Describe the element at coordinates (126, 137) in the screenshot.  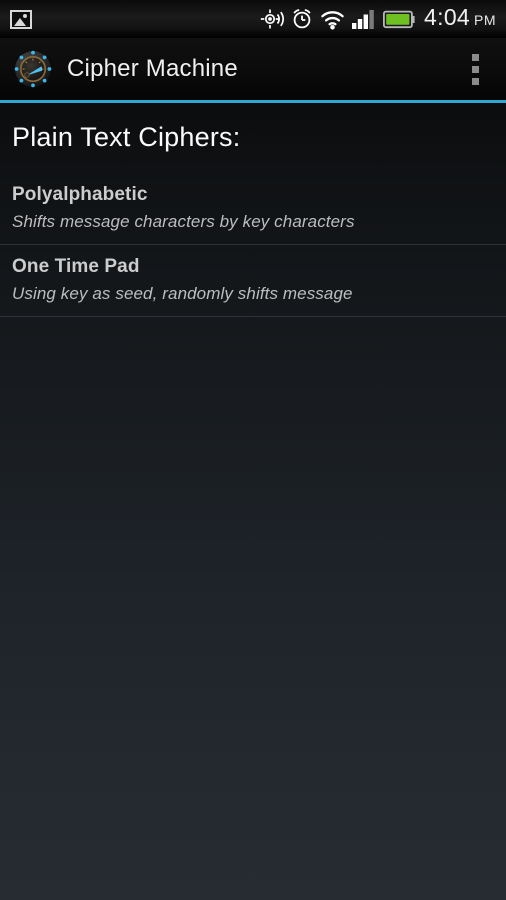
I see `page-title: Plain Text Ciphers:` at that location.